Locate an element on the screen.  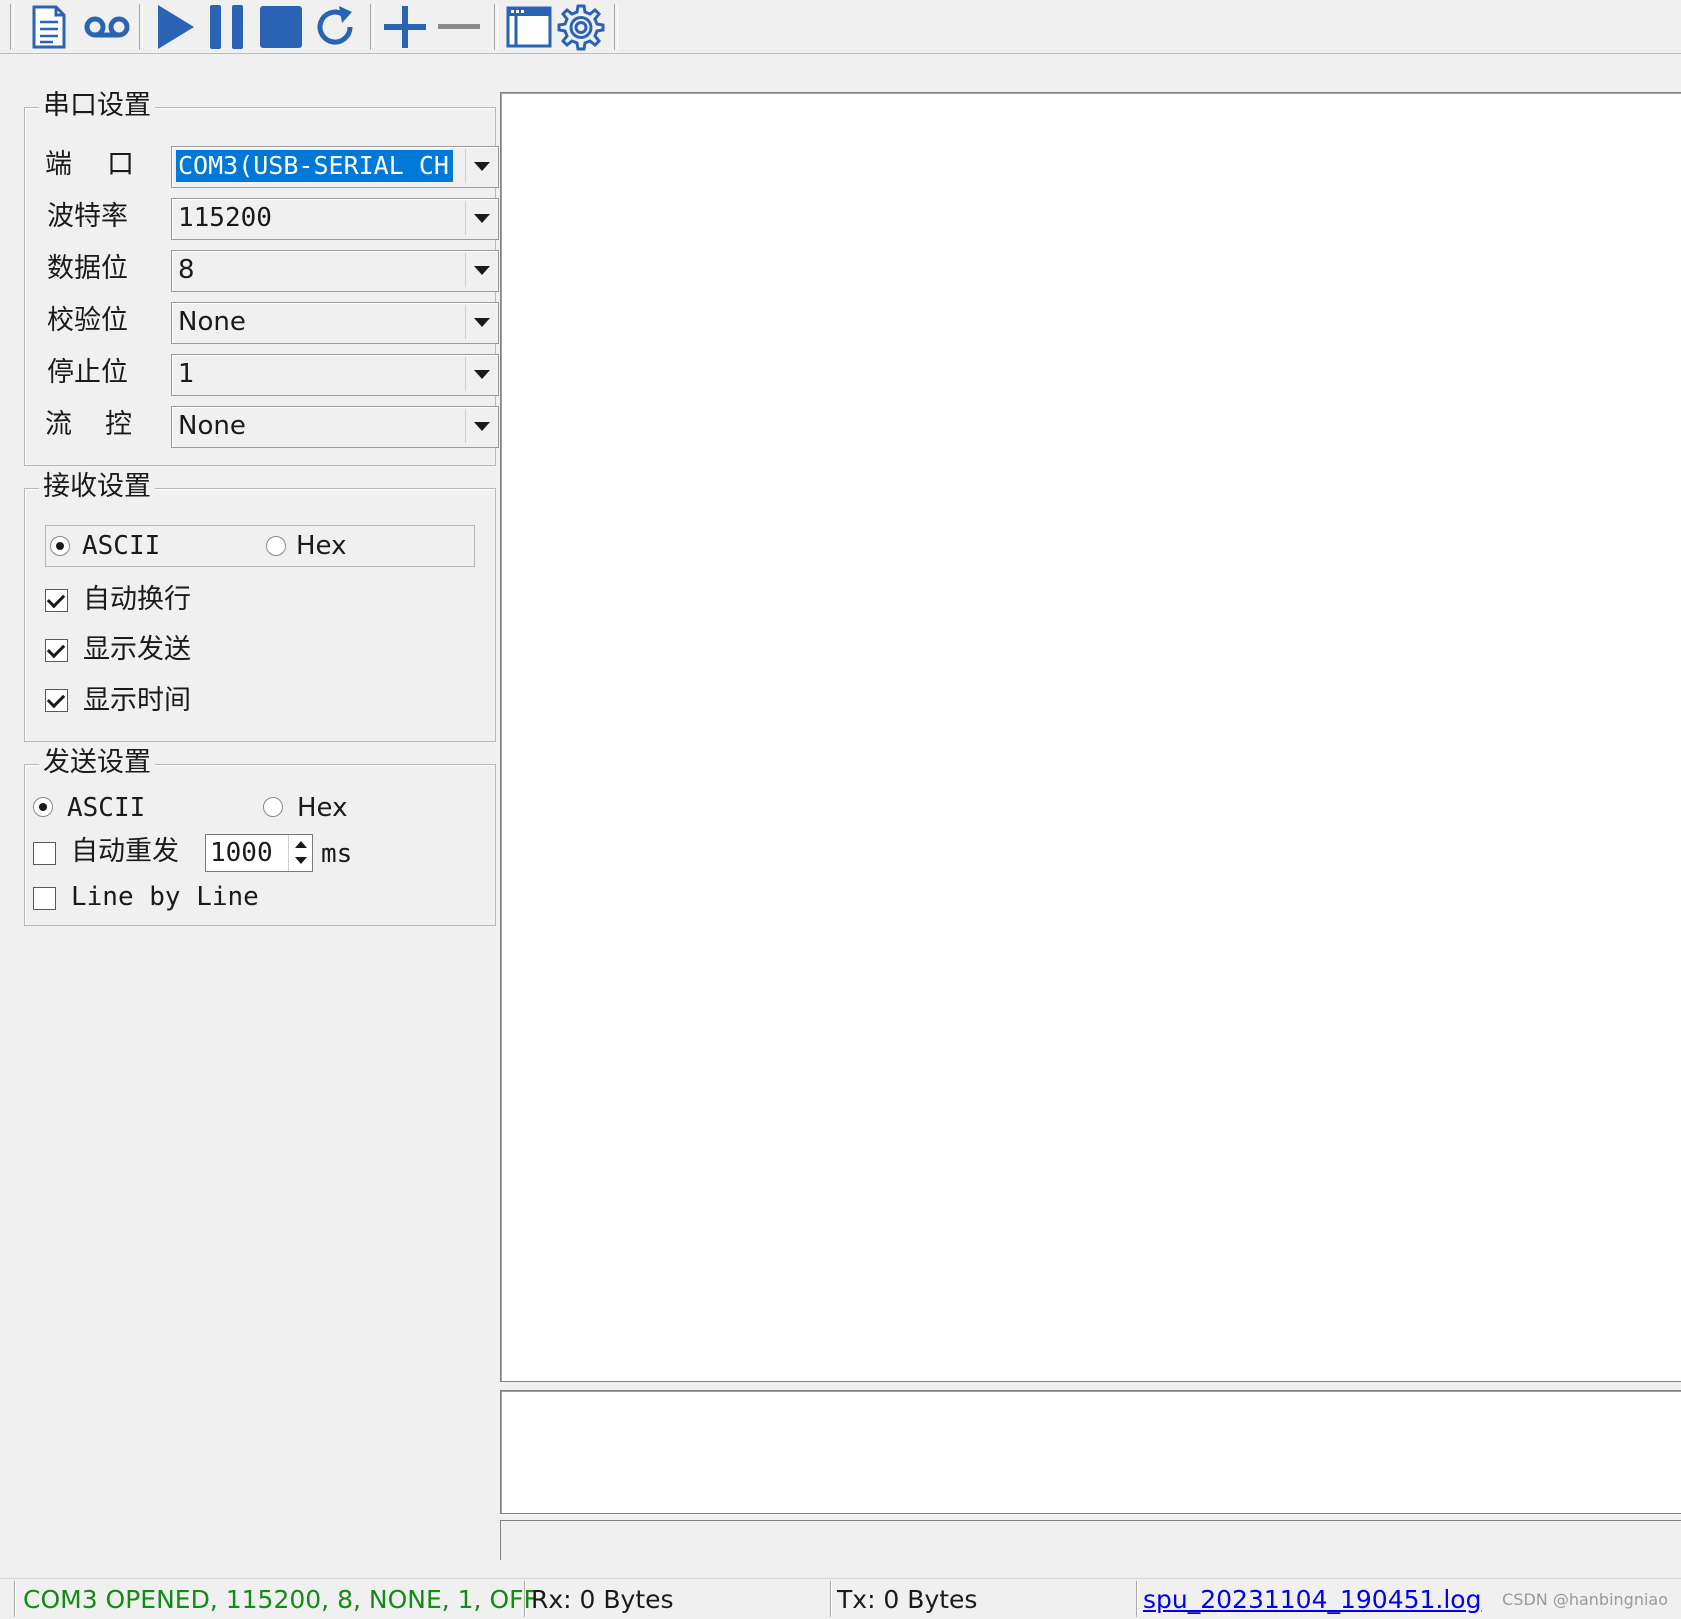
receive-hex-radio is located at coordinates (276, 546).